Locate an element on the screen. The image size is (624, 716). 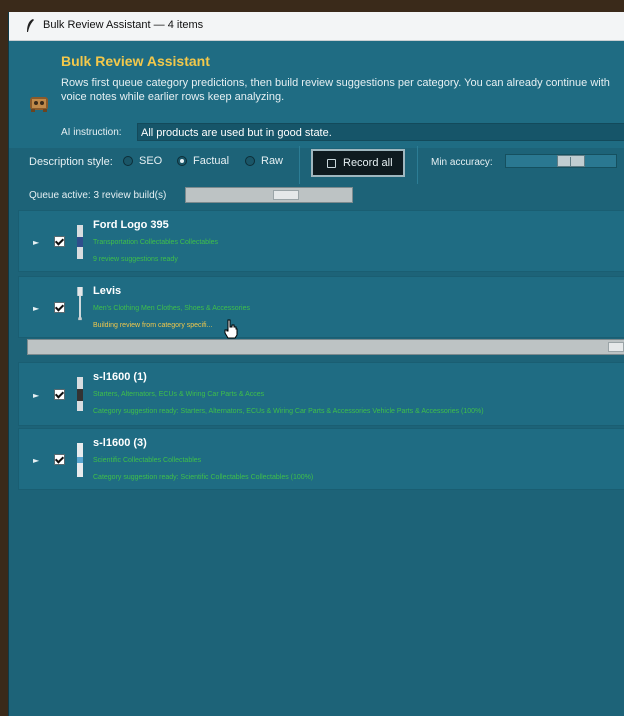
app-heading: Bulk Review Assistant is located at coordinates (135, 61).